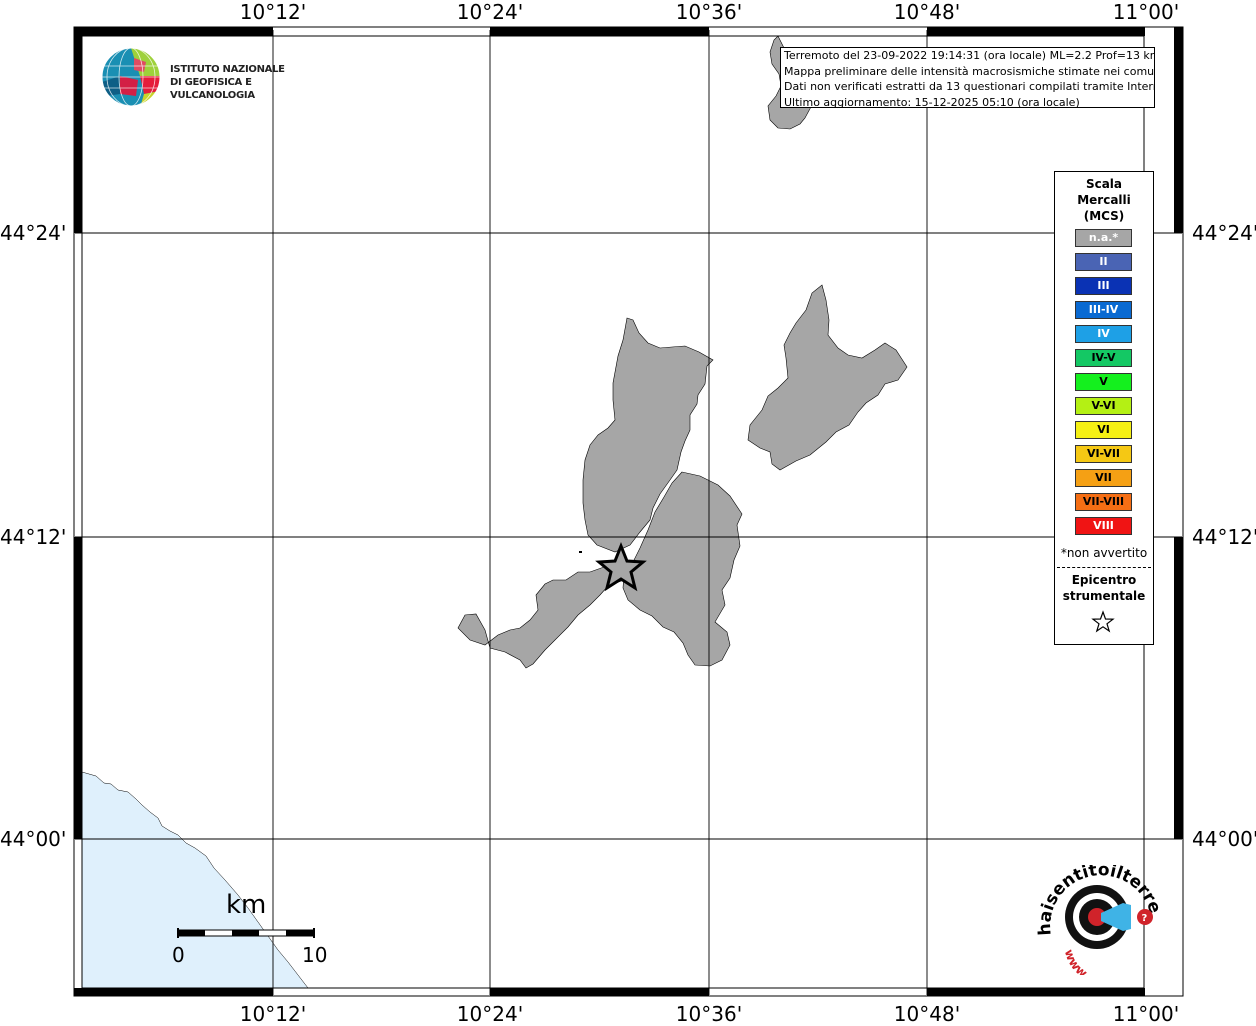 The image size is (1256, 1026). I want to click on hsit-logo: haisentitoilterremoto.it www. ?, so click(1099, 920).